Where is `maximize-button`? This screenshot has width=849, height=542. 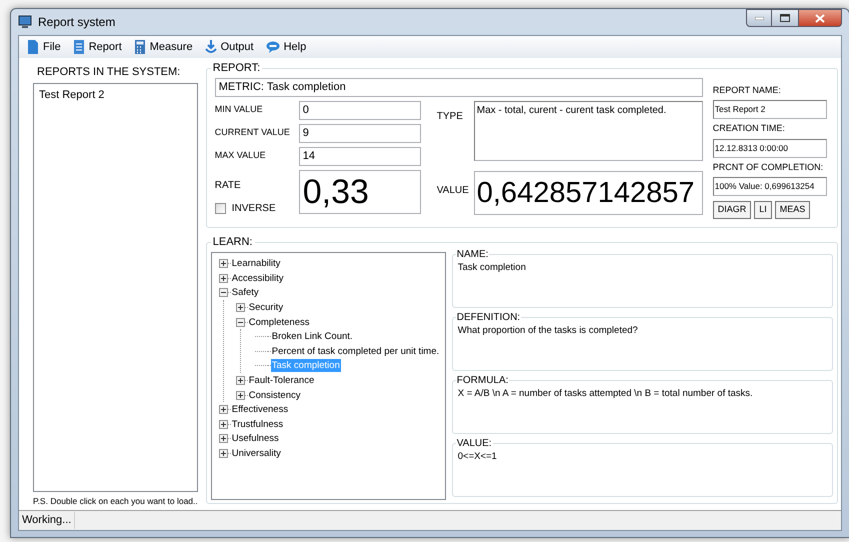 maximize-button is located at coordinates (785, 18).